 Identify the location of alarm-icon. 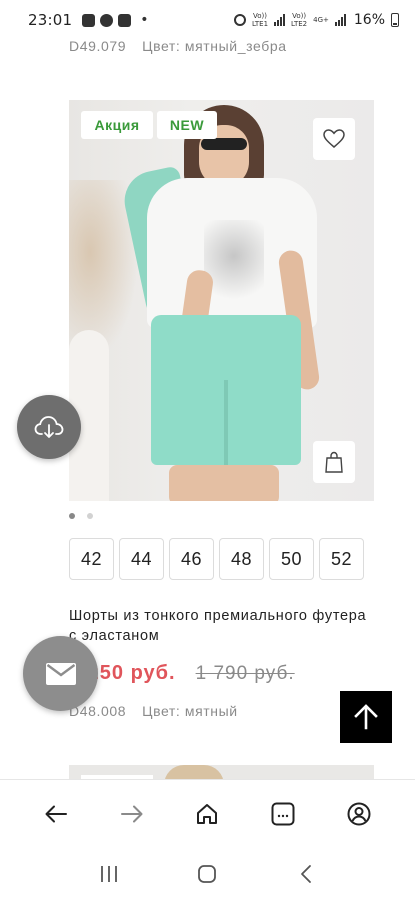
(239, 20).